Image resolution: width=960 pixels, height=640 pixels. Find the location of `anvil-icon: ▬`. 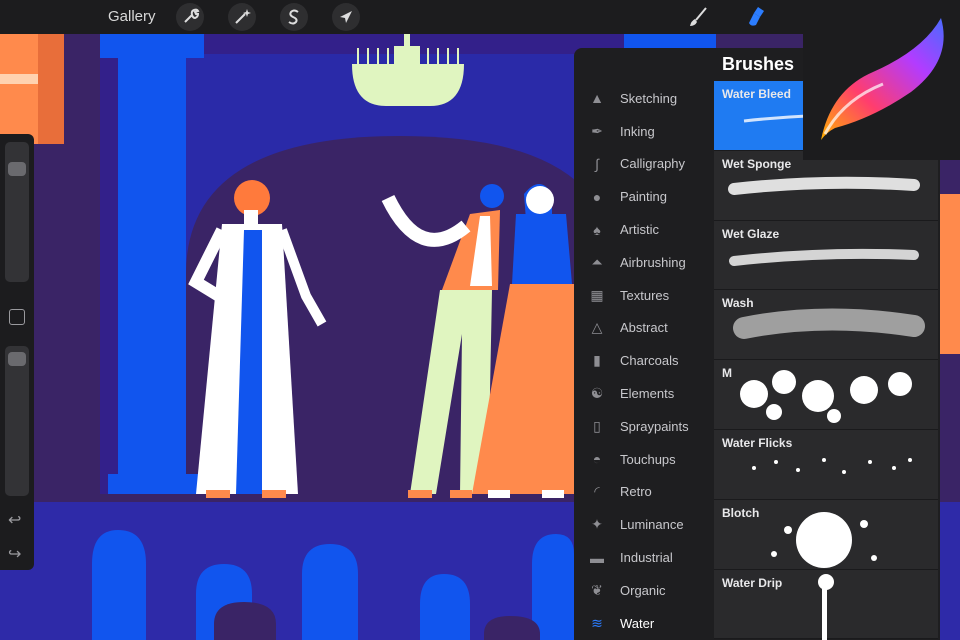

anvil-icon: ▬ is located at coordinates (597, 557).